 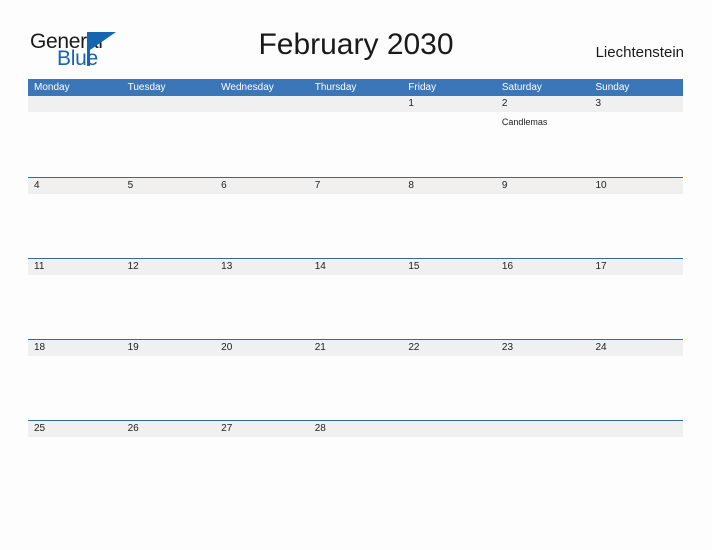 What do you see at coordinates (504, 103) in the screenshot?
I see `day-number: 2` at bounding box center [504, 103].